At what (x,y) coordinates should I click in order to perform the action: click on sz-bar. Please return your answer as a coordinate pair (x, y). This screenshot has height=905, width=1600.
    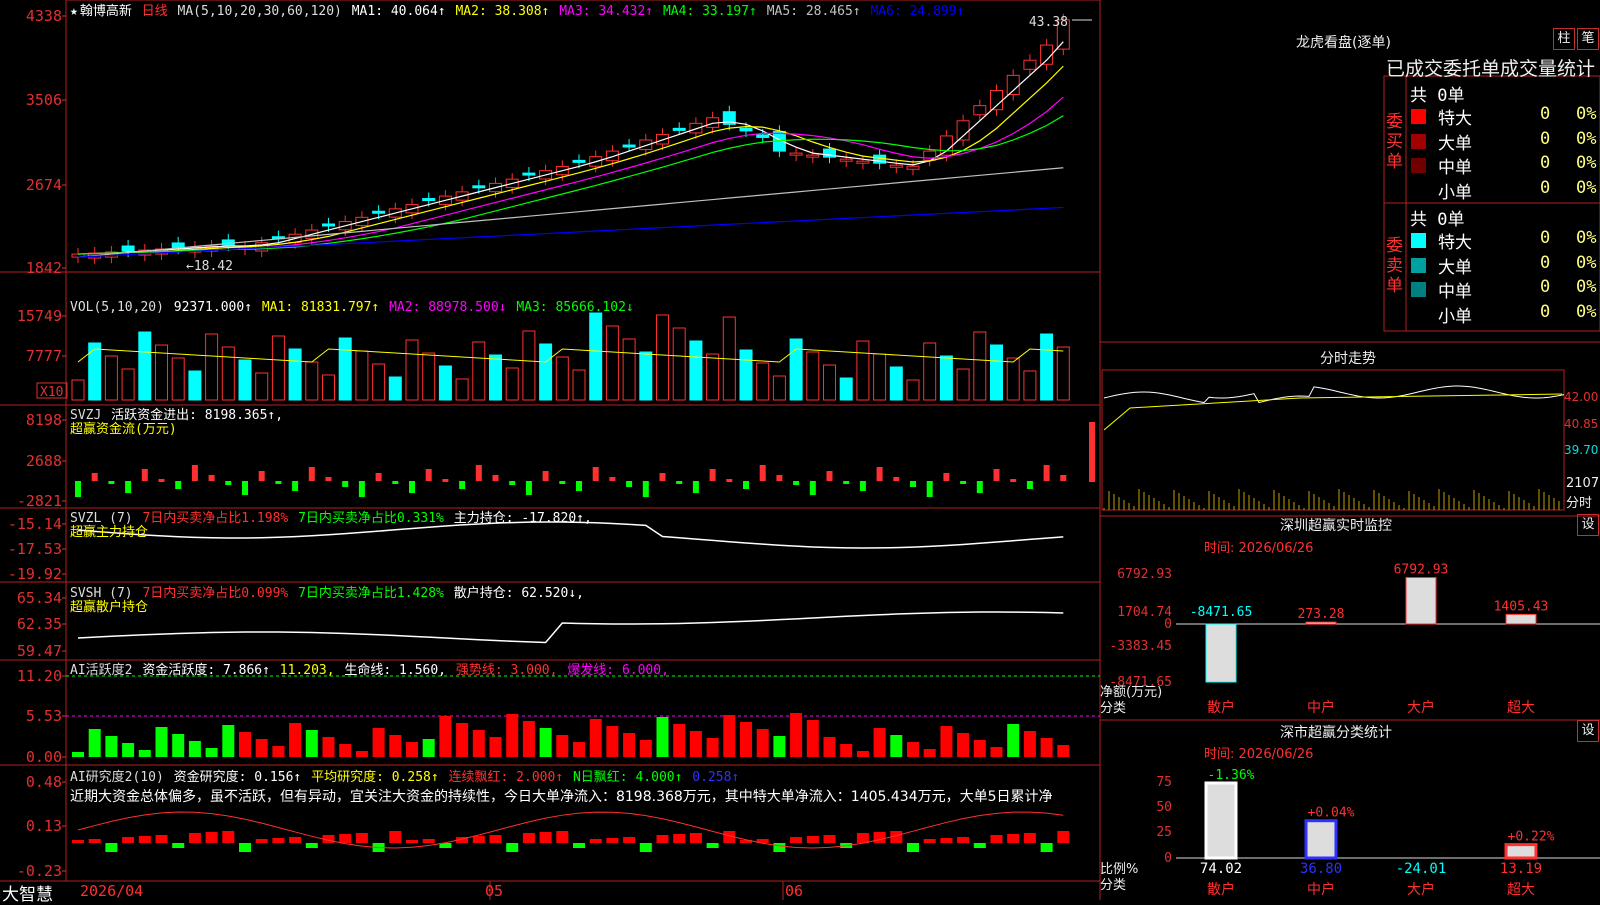
    Looking at the image, I should click on (1521, 619).